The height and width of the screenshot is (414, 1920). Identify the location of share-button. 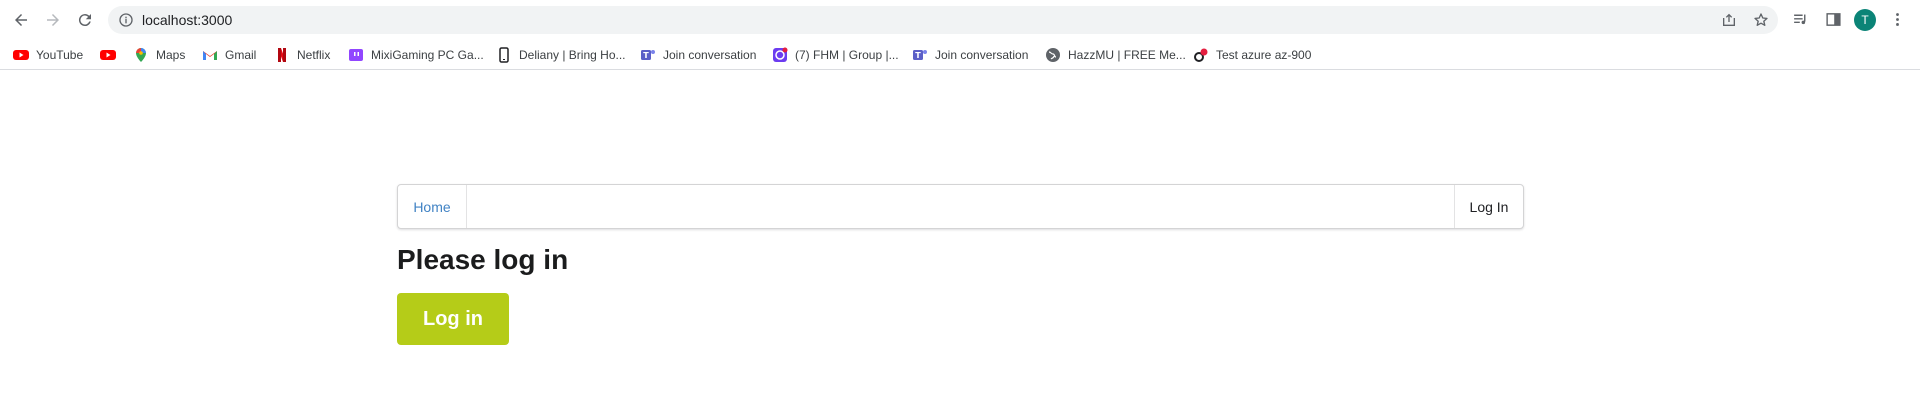
(1729, 20).